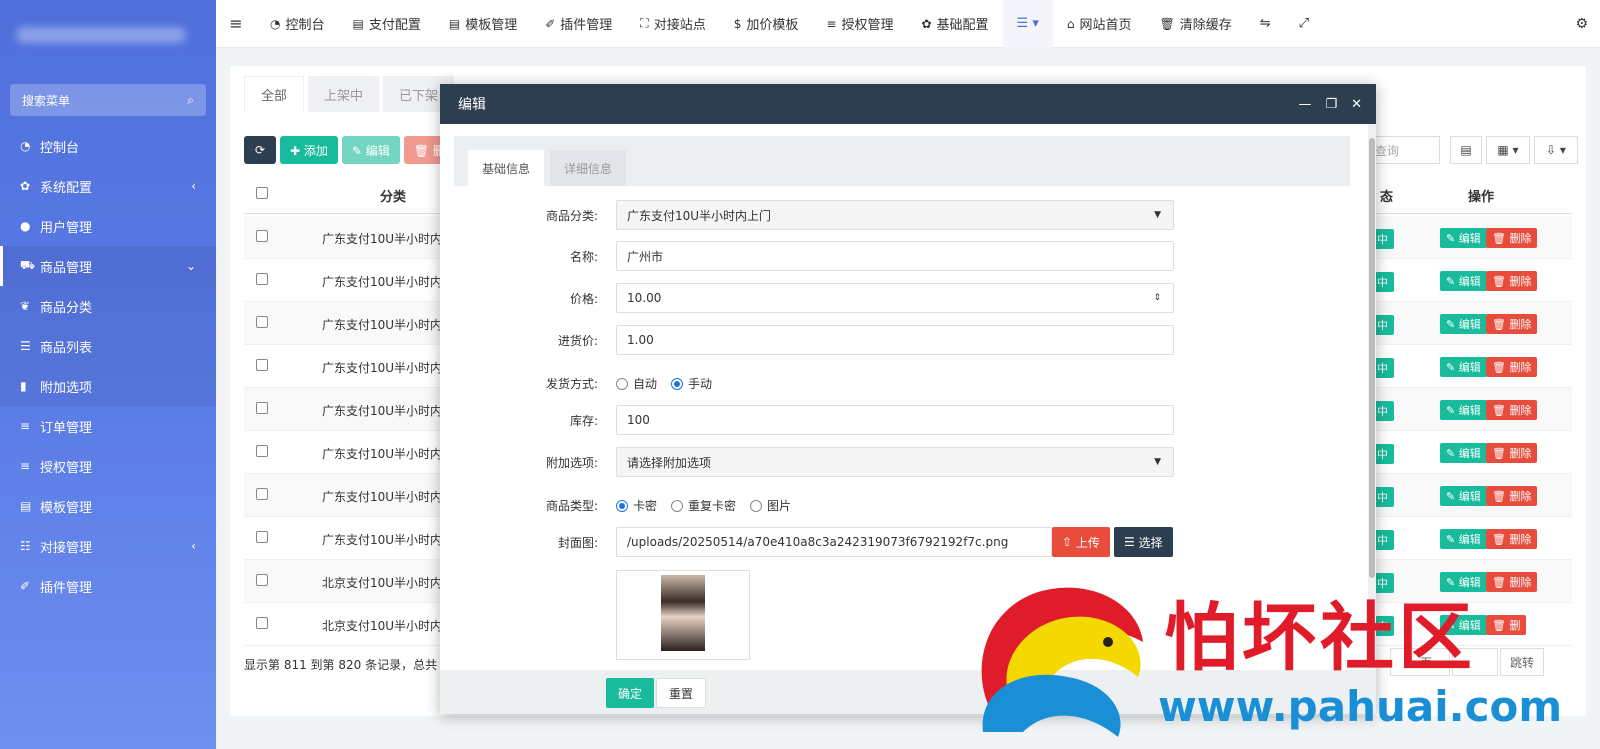 The width and height of the screenshot is (1600, 749). What do you see at coordinates (382, 239) in the screenshot?
I see `row-category: 广东支付10U半小时内` at bounding box center [382, 239].